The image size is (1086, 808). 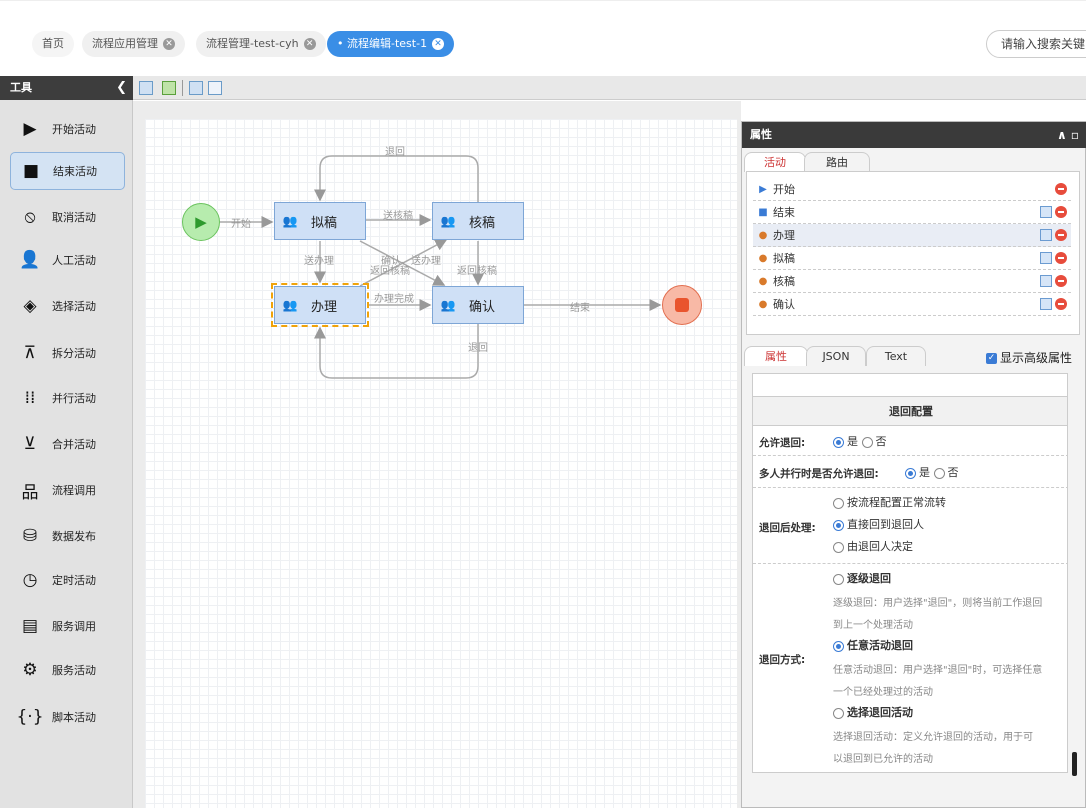 What do you see at coordinates (776, 356) in the screenshot?
I see `tab-properties: 属性` at bounding box center [776, 356].